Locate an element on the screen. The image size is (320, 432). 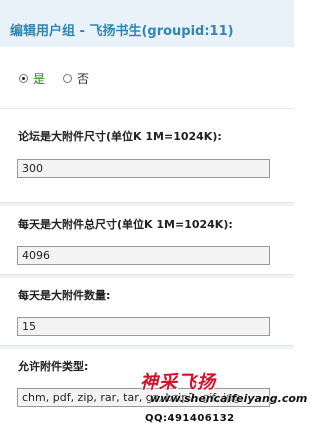
radio-no is located at coordinates (68, 78).